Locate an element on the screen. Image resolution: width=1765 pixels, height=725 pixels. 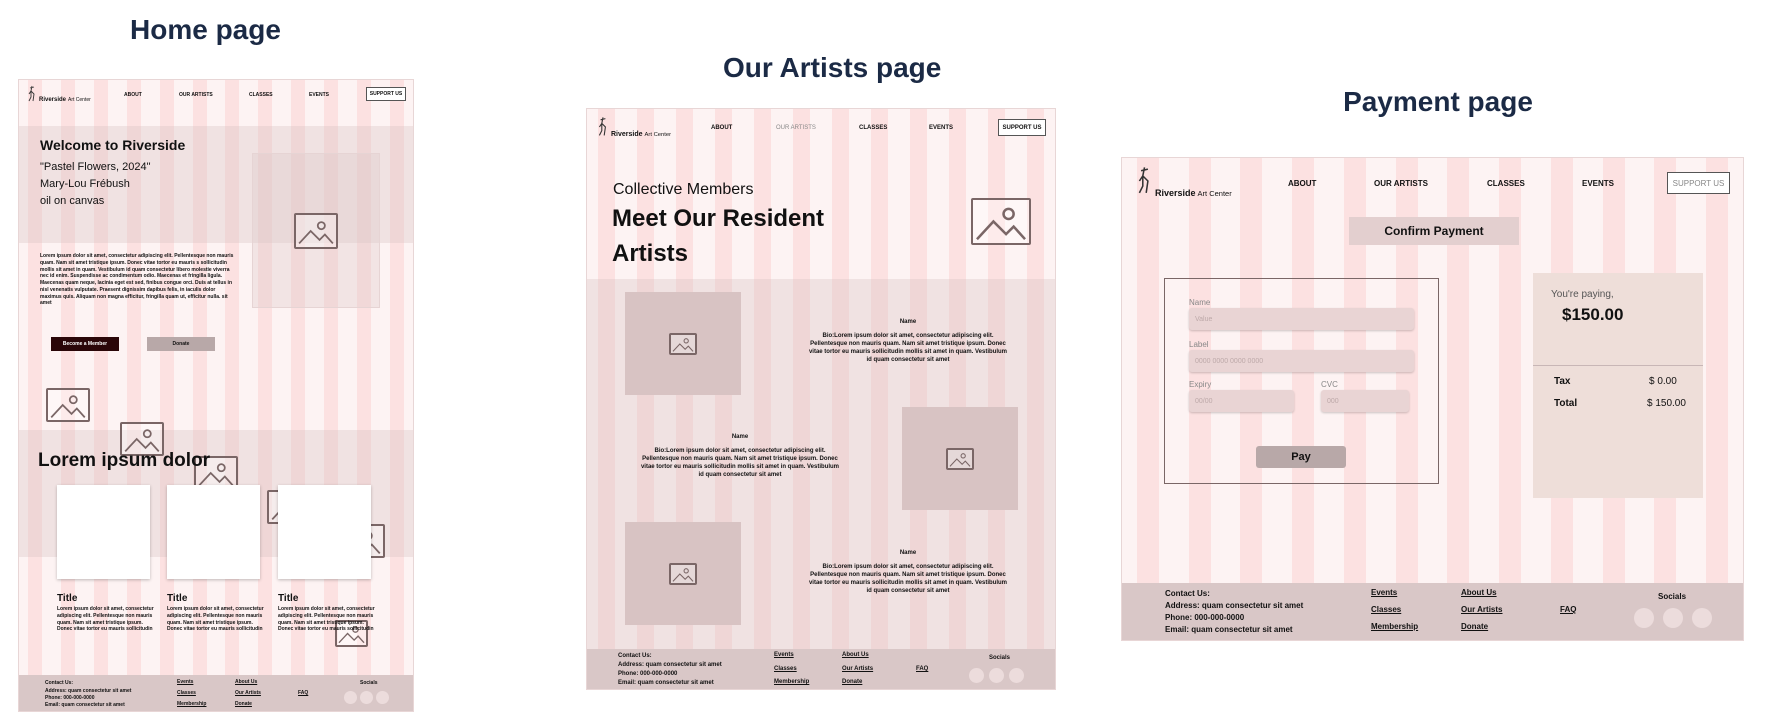
footer-email: Email: quam consectetur sit amet is located at coordinates (666, 683).